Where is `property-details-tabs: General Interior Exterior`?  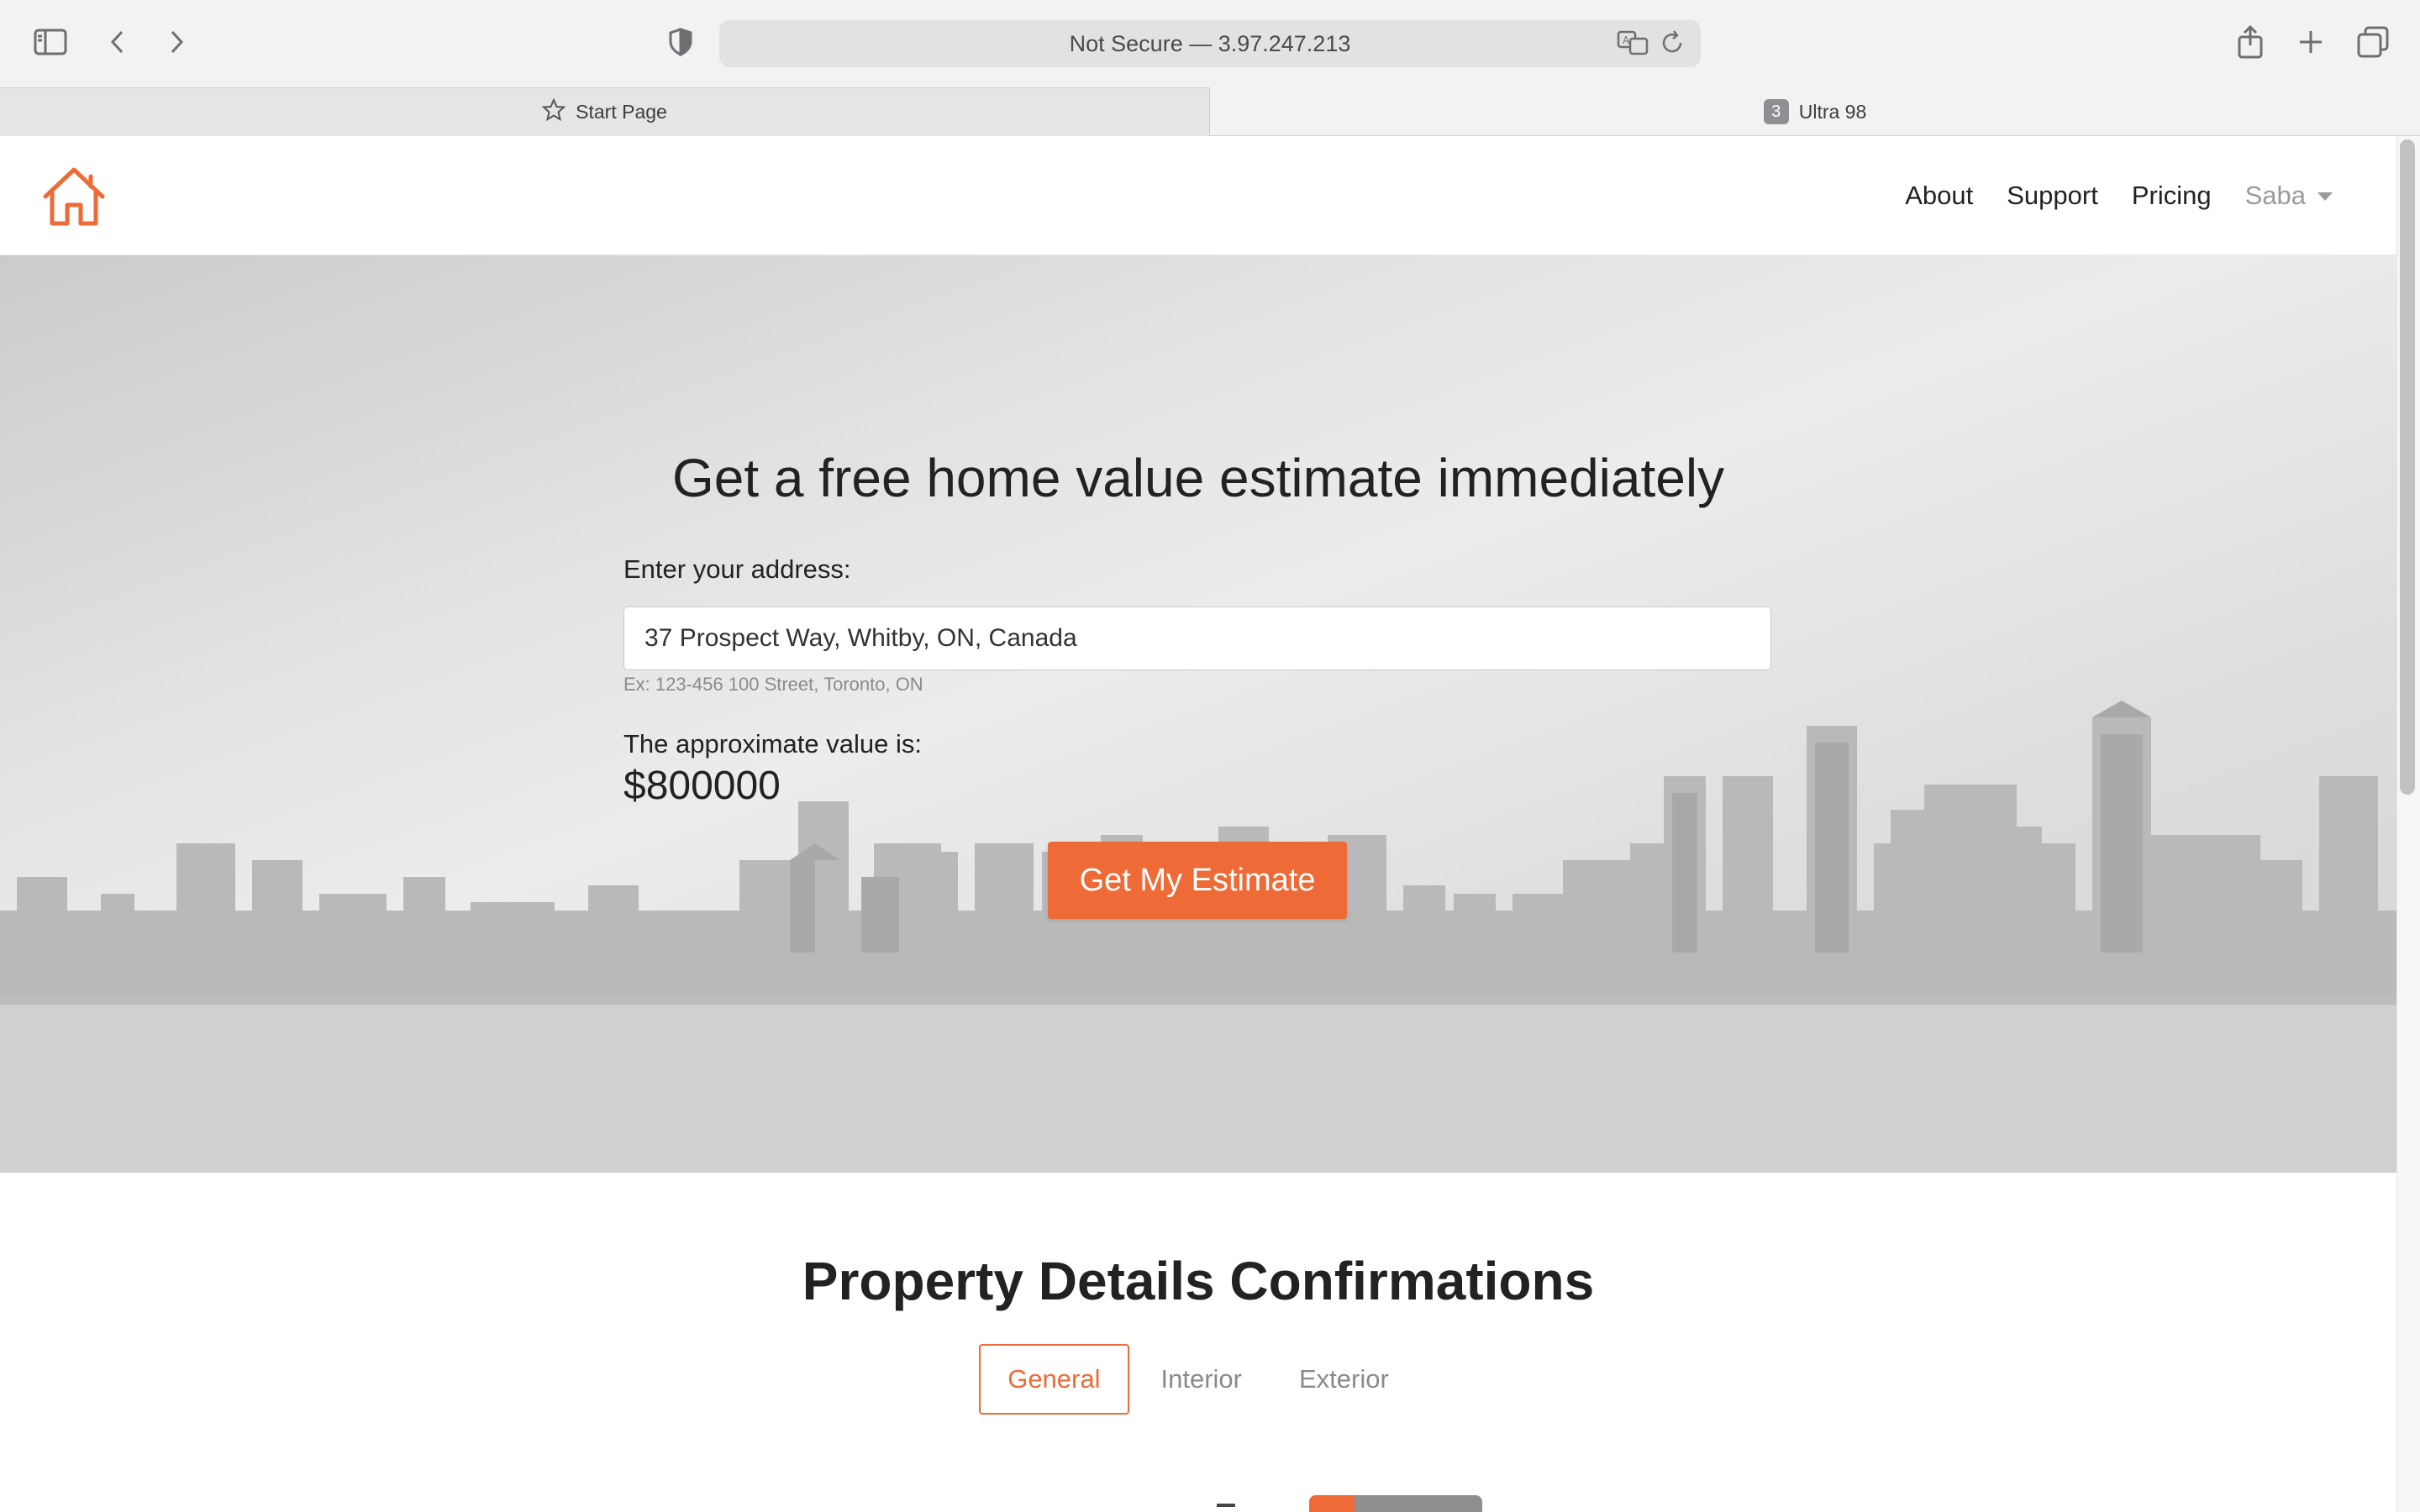 property-details-tabs: General Interior Exterior is located at coordinates (1198, 1379).